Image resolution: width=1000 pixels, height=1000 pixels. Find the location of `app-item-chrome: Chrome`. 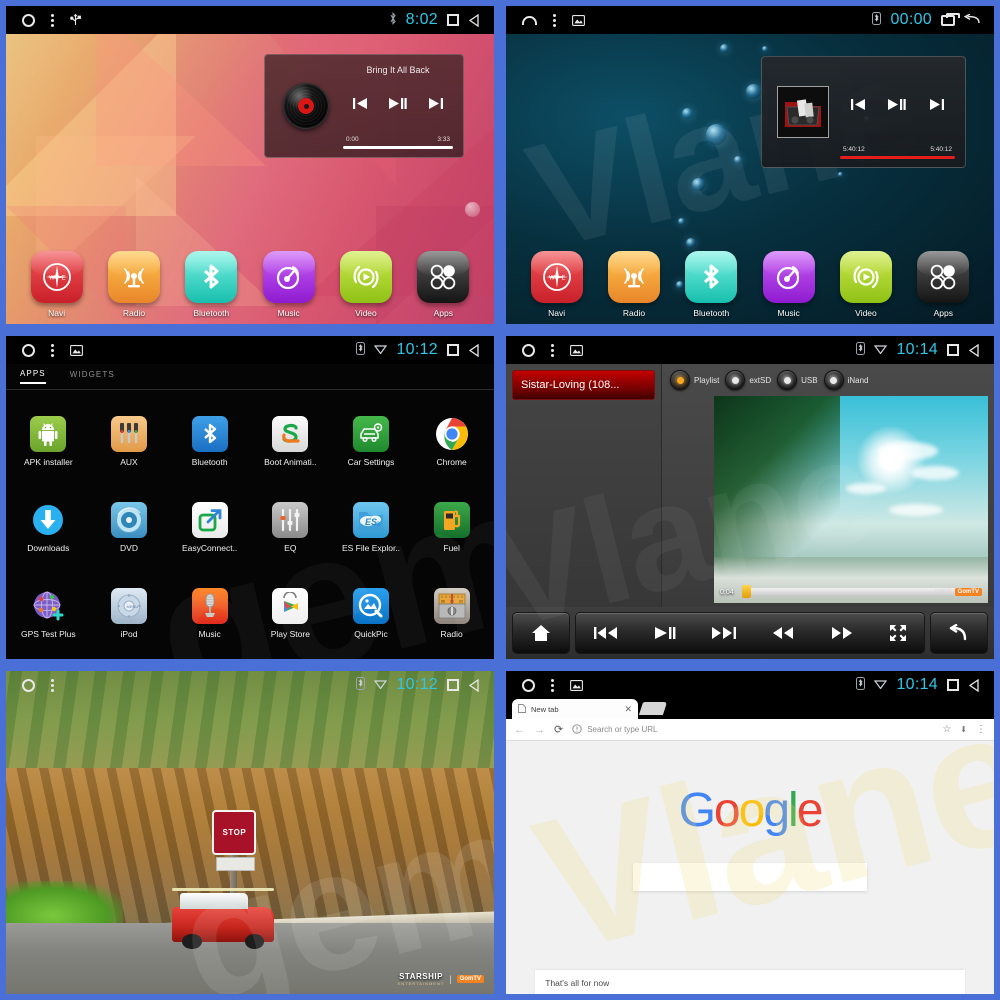

app-item-chrome: Chrome is located at coordinates (451, 441).